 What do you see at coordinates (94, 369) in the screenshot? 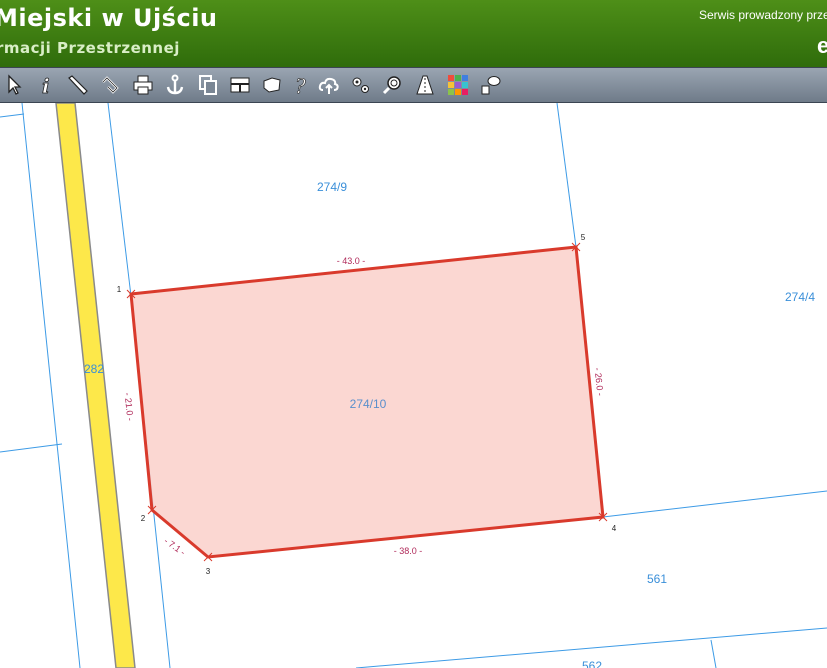
I see `parcel-label-282: 282` at bounding box center [94, 369].